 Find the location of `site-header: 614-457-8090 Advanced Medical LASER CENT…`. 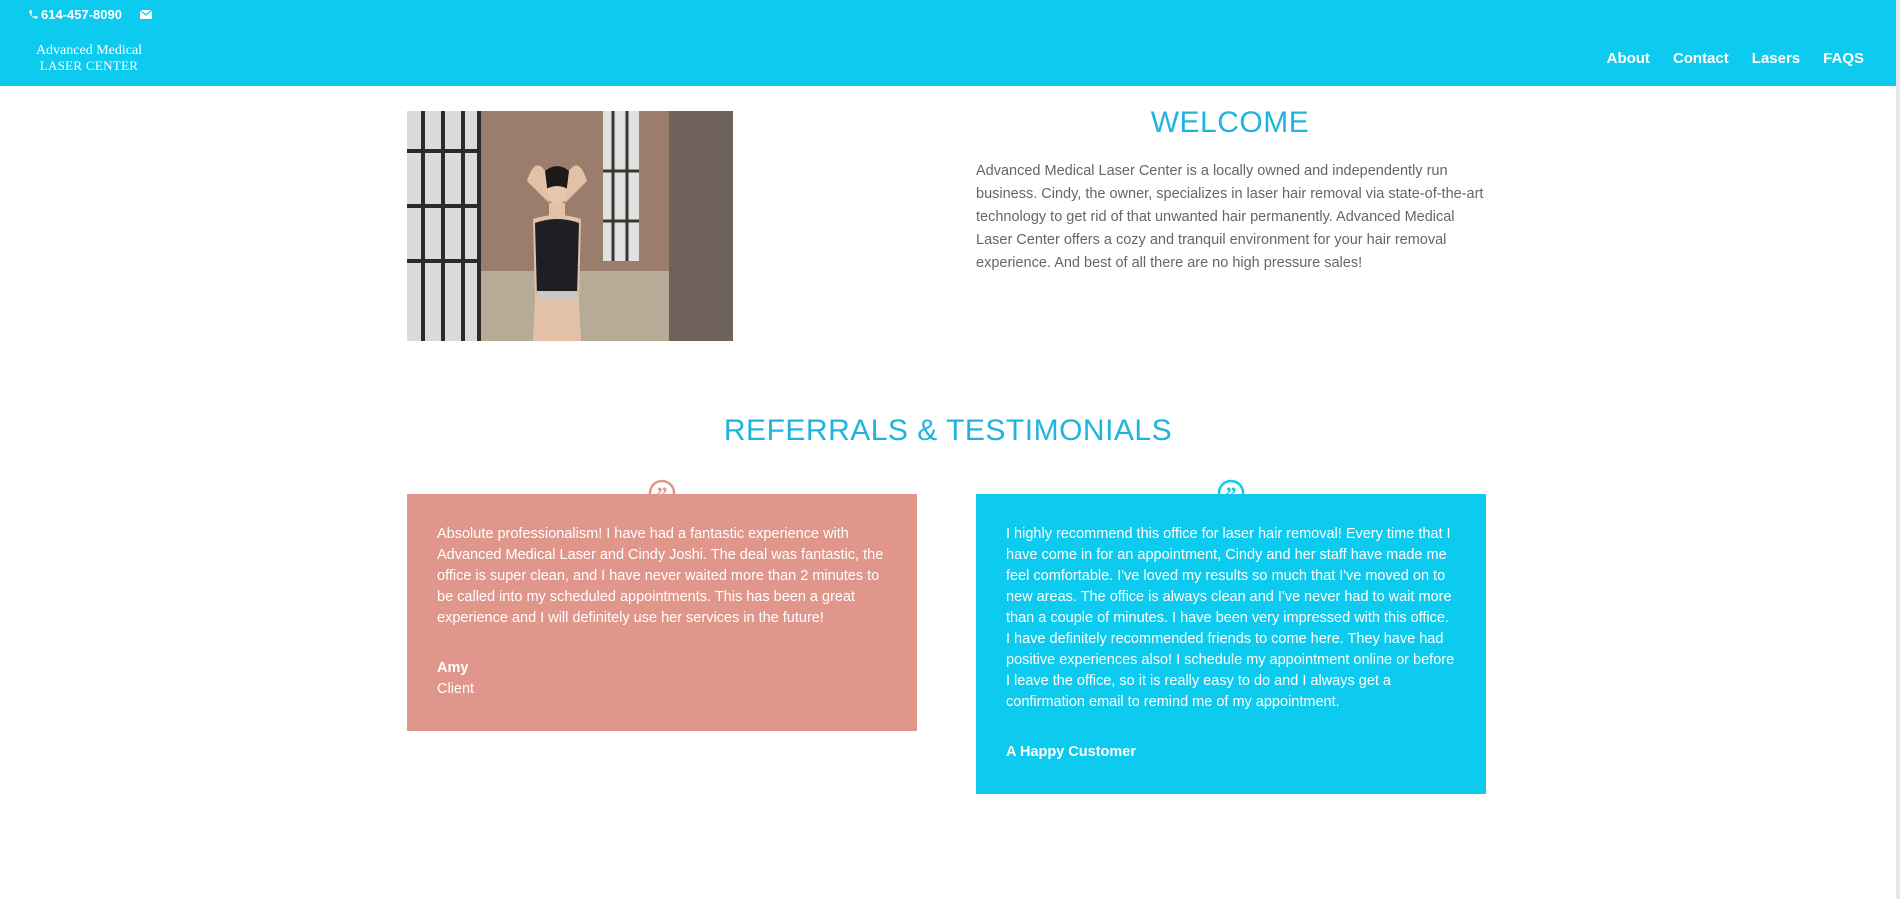

site-header: 614-457-8090 Advanced Medical LASER CENT… is located at coordinates (948, 43).